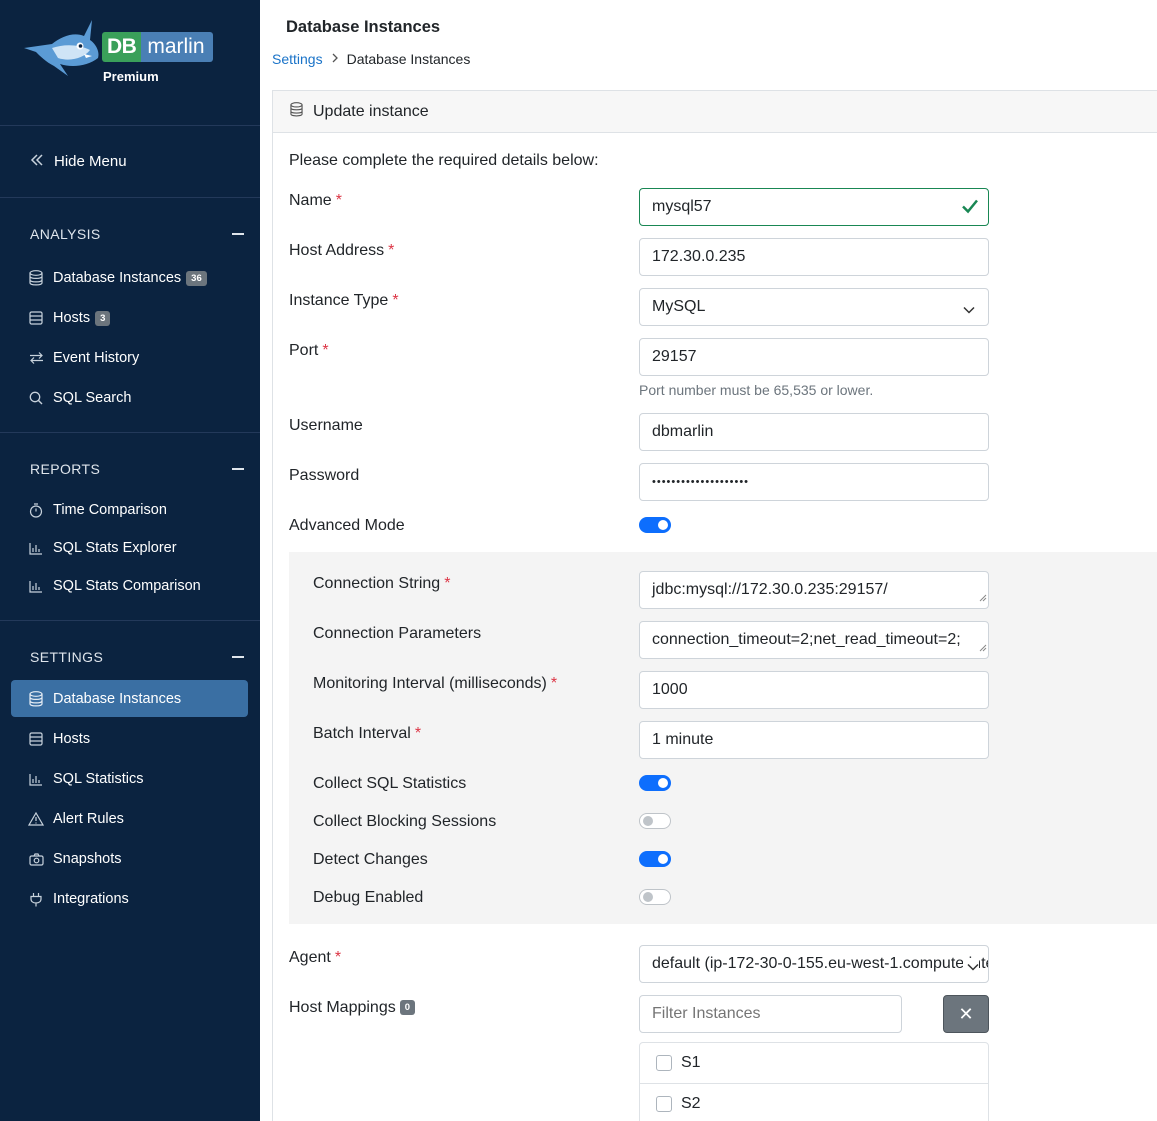 Image resolution: width=1157 pixels, height=1121 pixels. What do you see at coordinates (344, 300) in the screenshot?
I see `instance-type-label: Instance Type *` at bounding box center [344, 300].